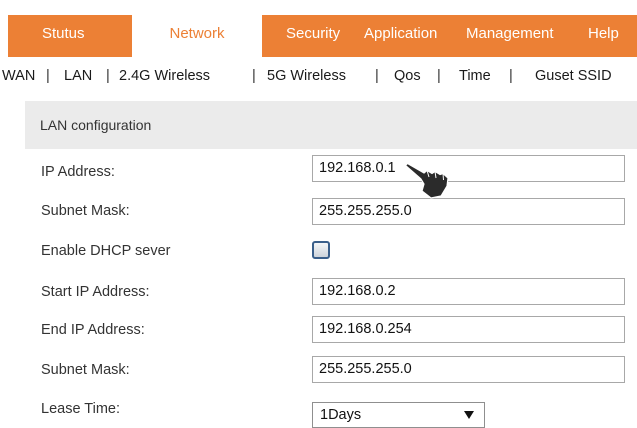 The image size is (637, 428). I want to click on tab-application: Application, so click(400, 36).